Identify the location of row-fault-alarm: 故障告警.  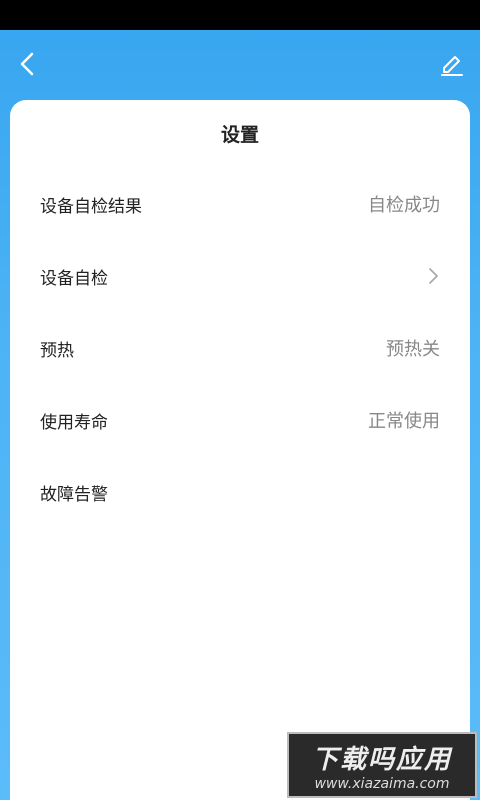
(240, 492).